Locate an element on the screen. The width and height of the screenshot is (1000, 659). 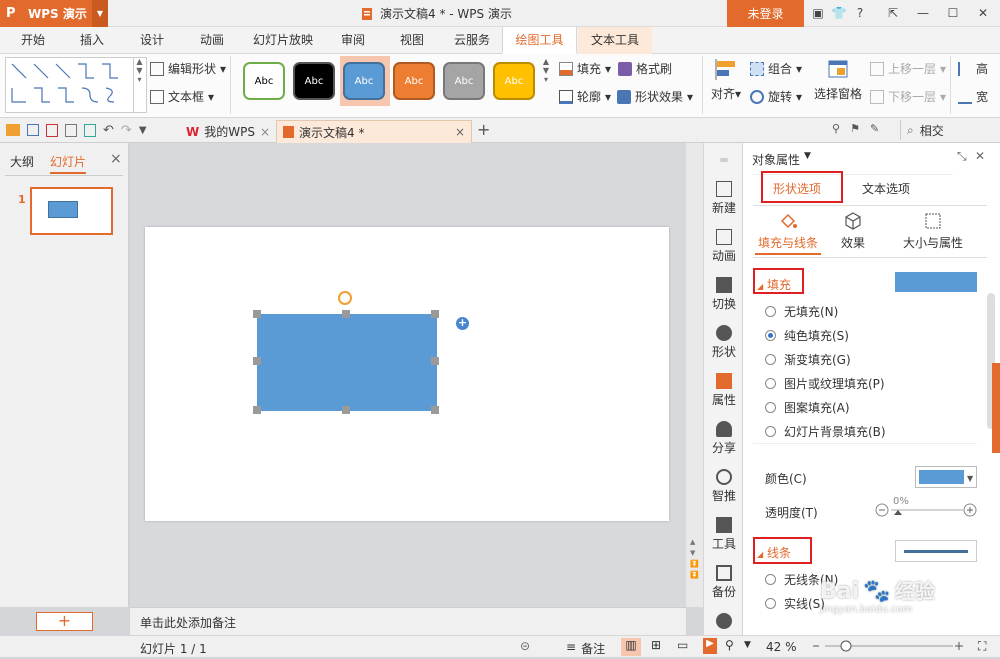
side-shape: 形状 is located at coordinates (724, 342).